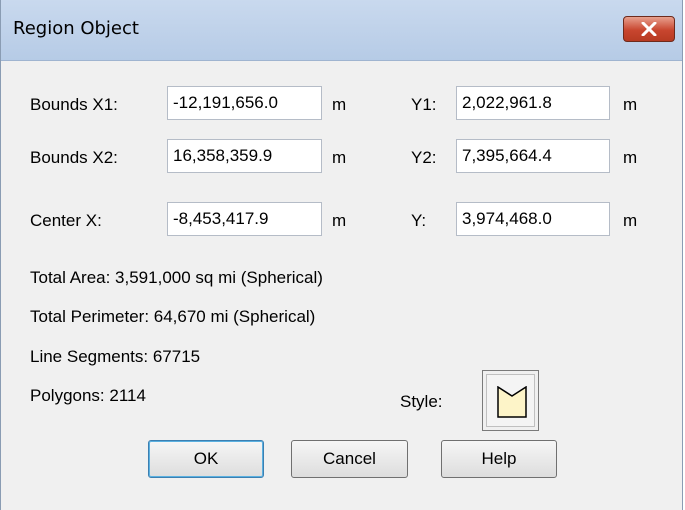  What do you see at coordinates (349, 459) in the screenshot?
I see `cancel-button: Cancel` at bounding box center [349, 459].